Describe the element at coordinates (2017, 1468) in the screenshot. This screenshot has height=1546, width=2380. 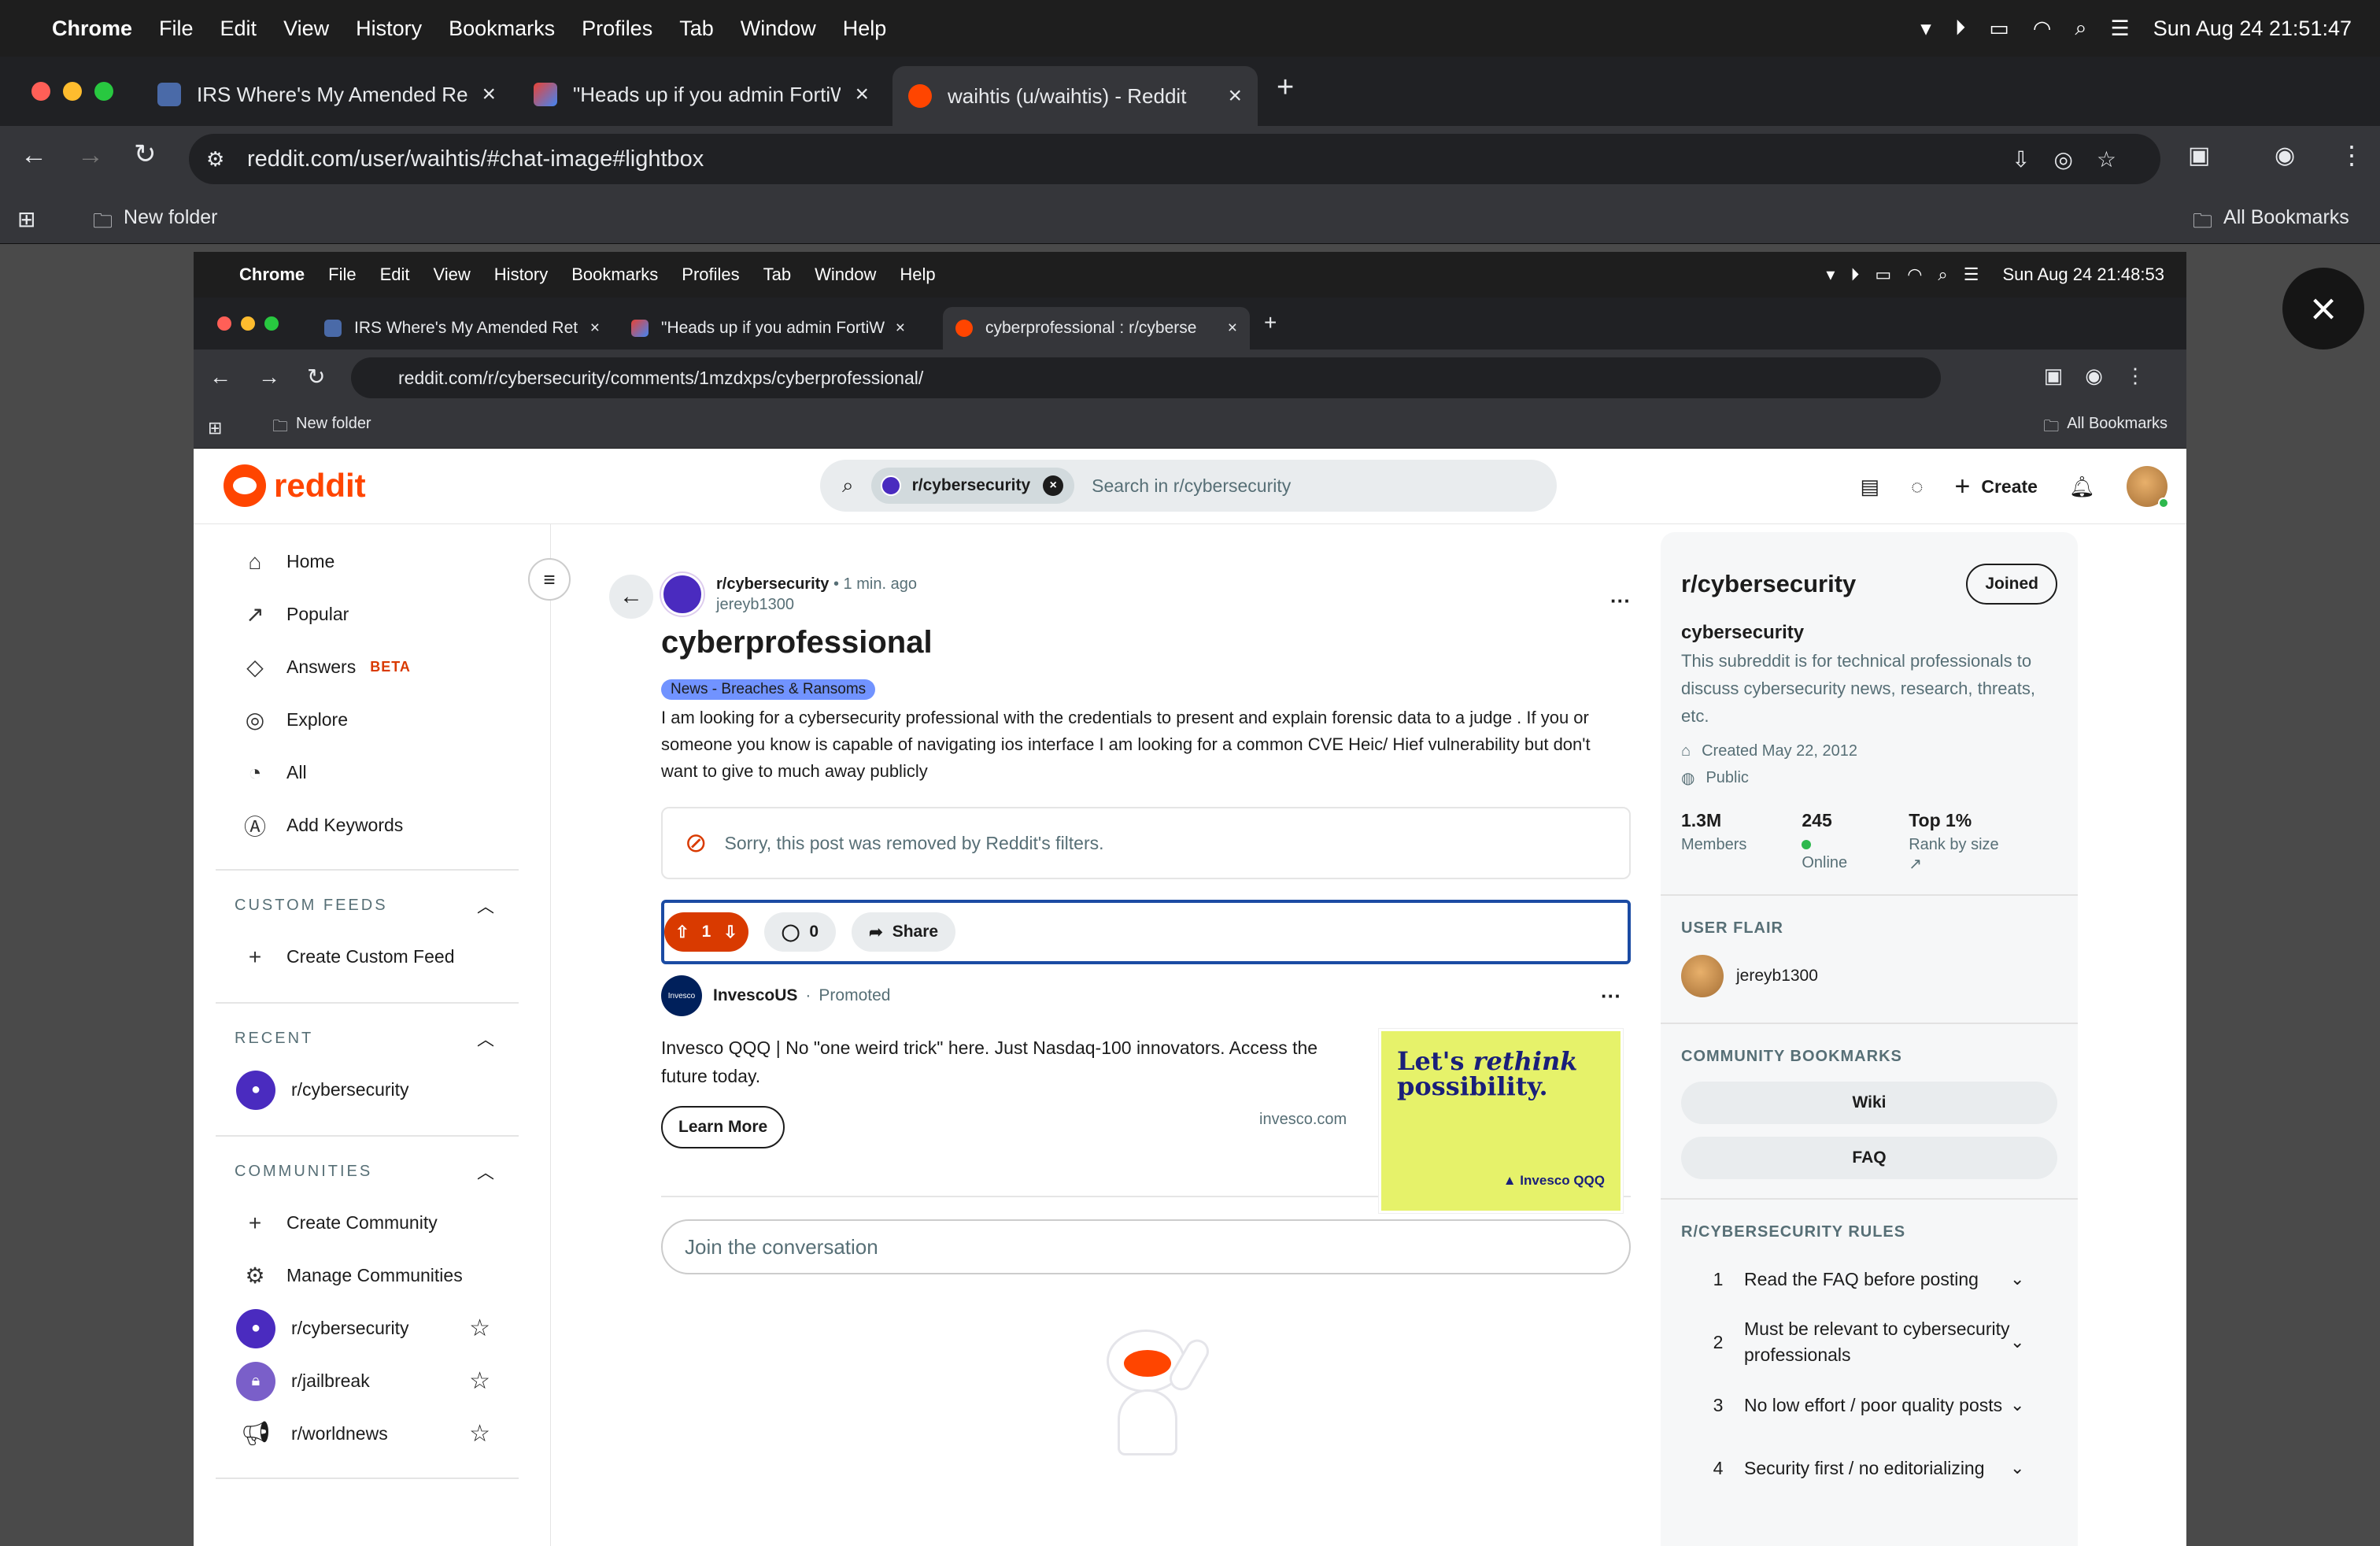
I see `chevron-down-icon: ⌄` at that location.